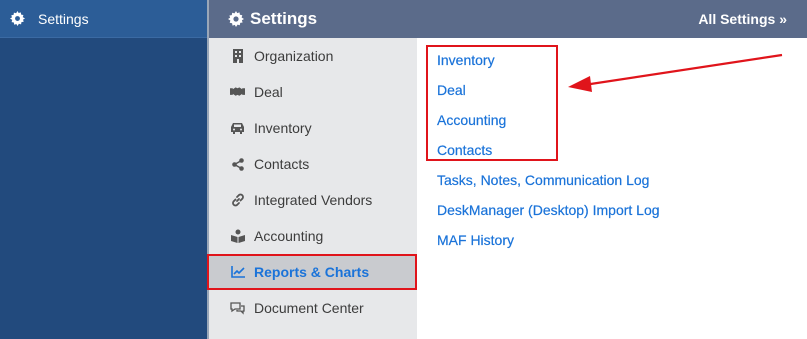  I want to click on report-link-accounting: Accounting, so click(471, 120).